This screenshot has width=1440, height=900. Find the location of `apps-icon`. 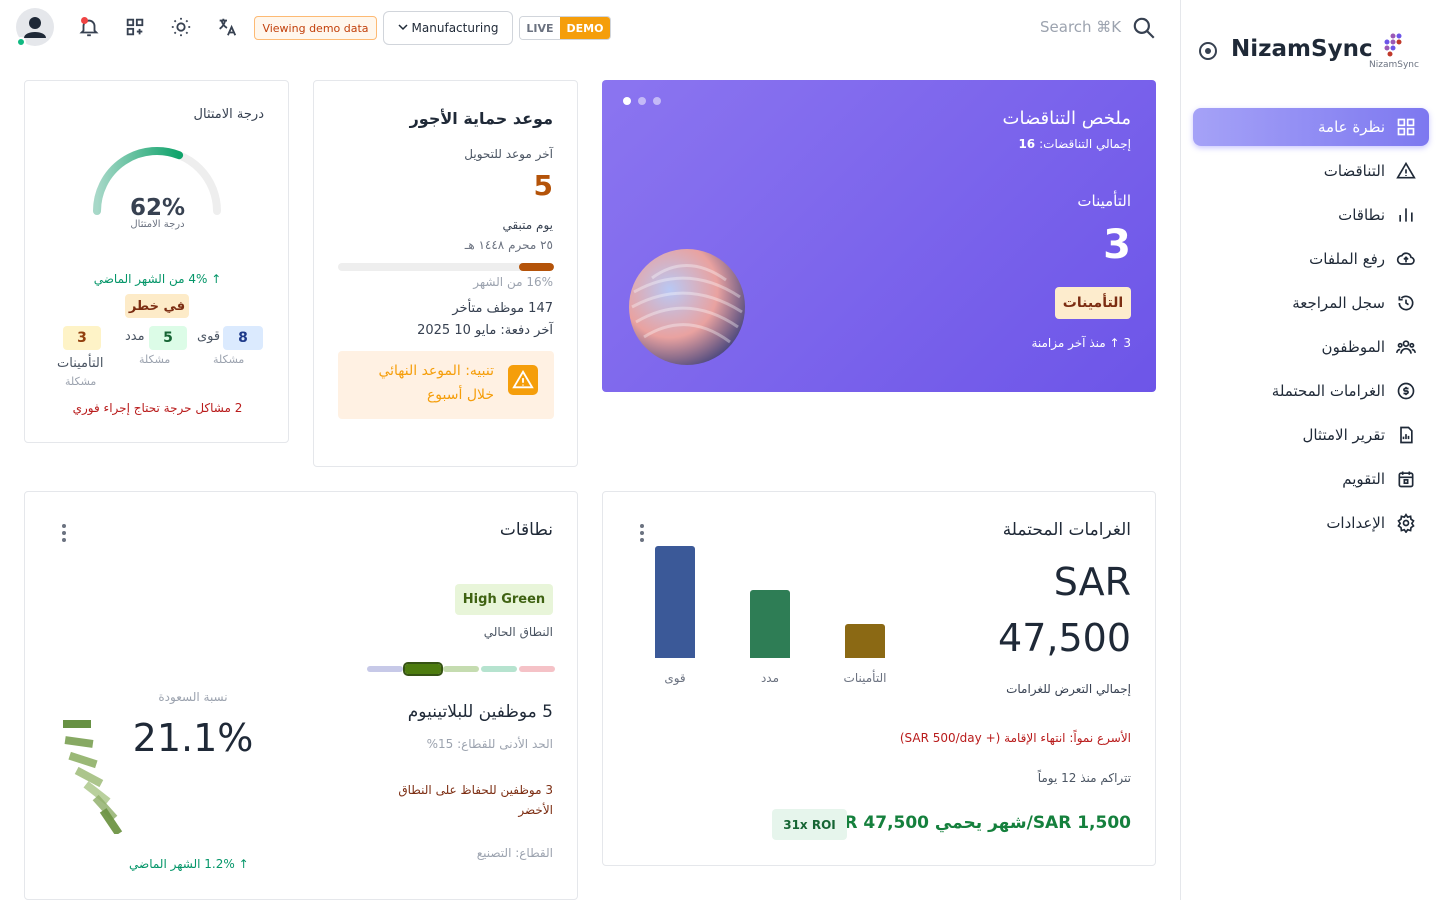

apps-icon is located at coordinates (135, 27).